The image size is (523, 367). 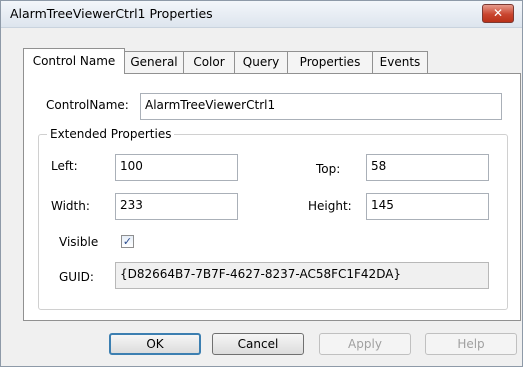 I want to click on help-button: Help, so click(x=471, y=344).